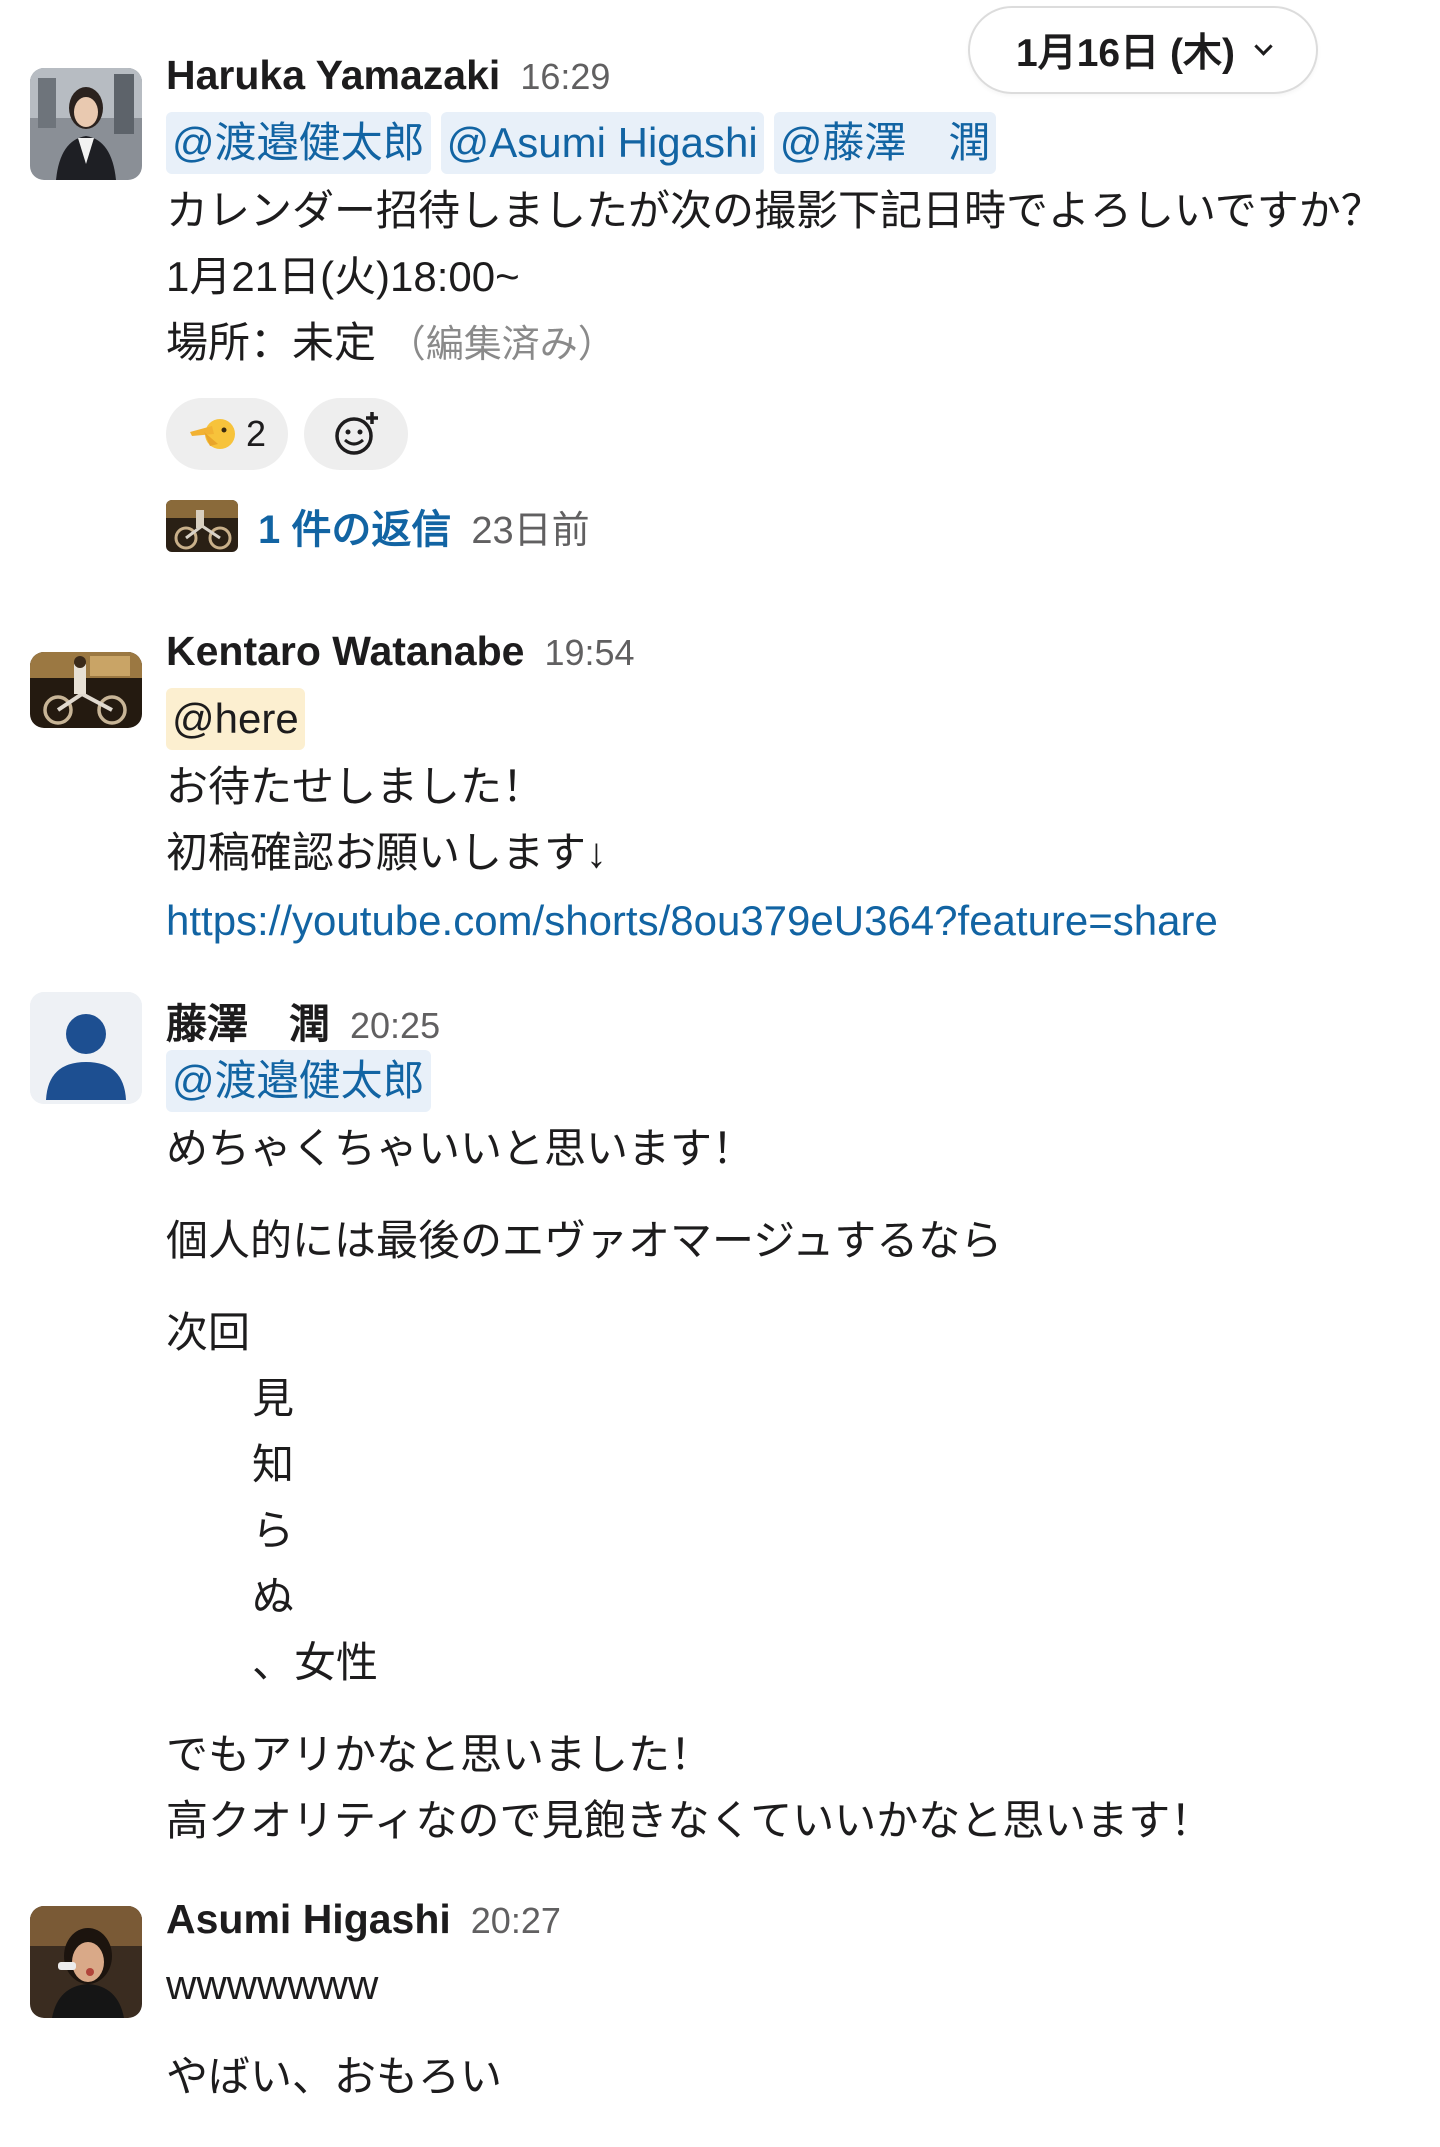 This screenshot has width=1440, height=2147. I want to click on timestamp: 20:27, so click(516, 1921).